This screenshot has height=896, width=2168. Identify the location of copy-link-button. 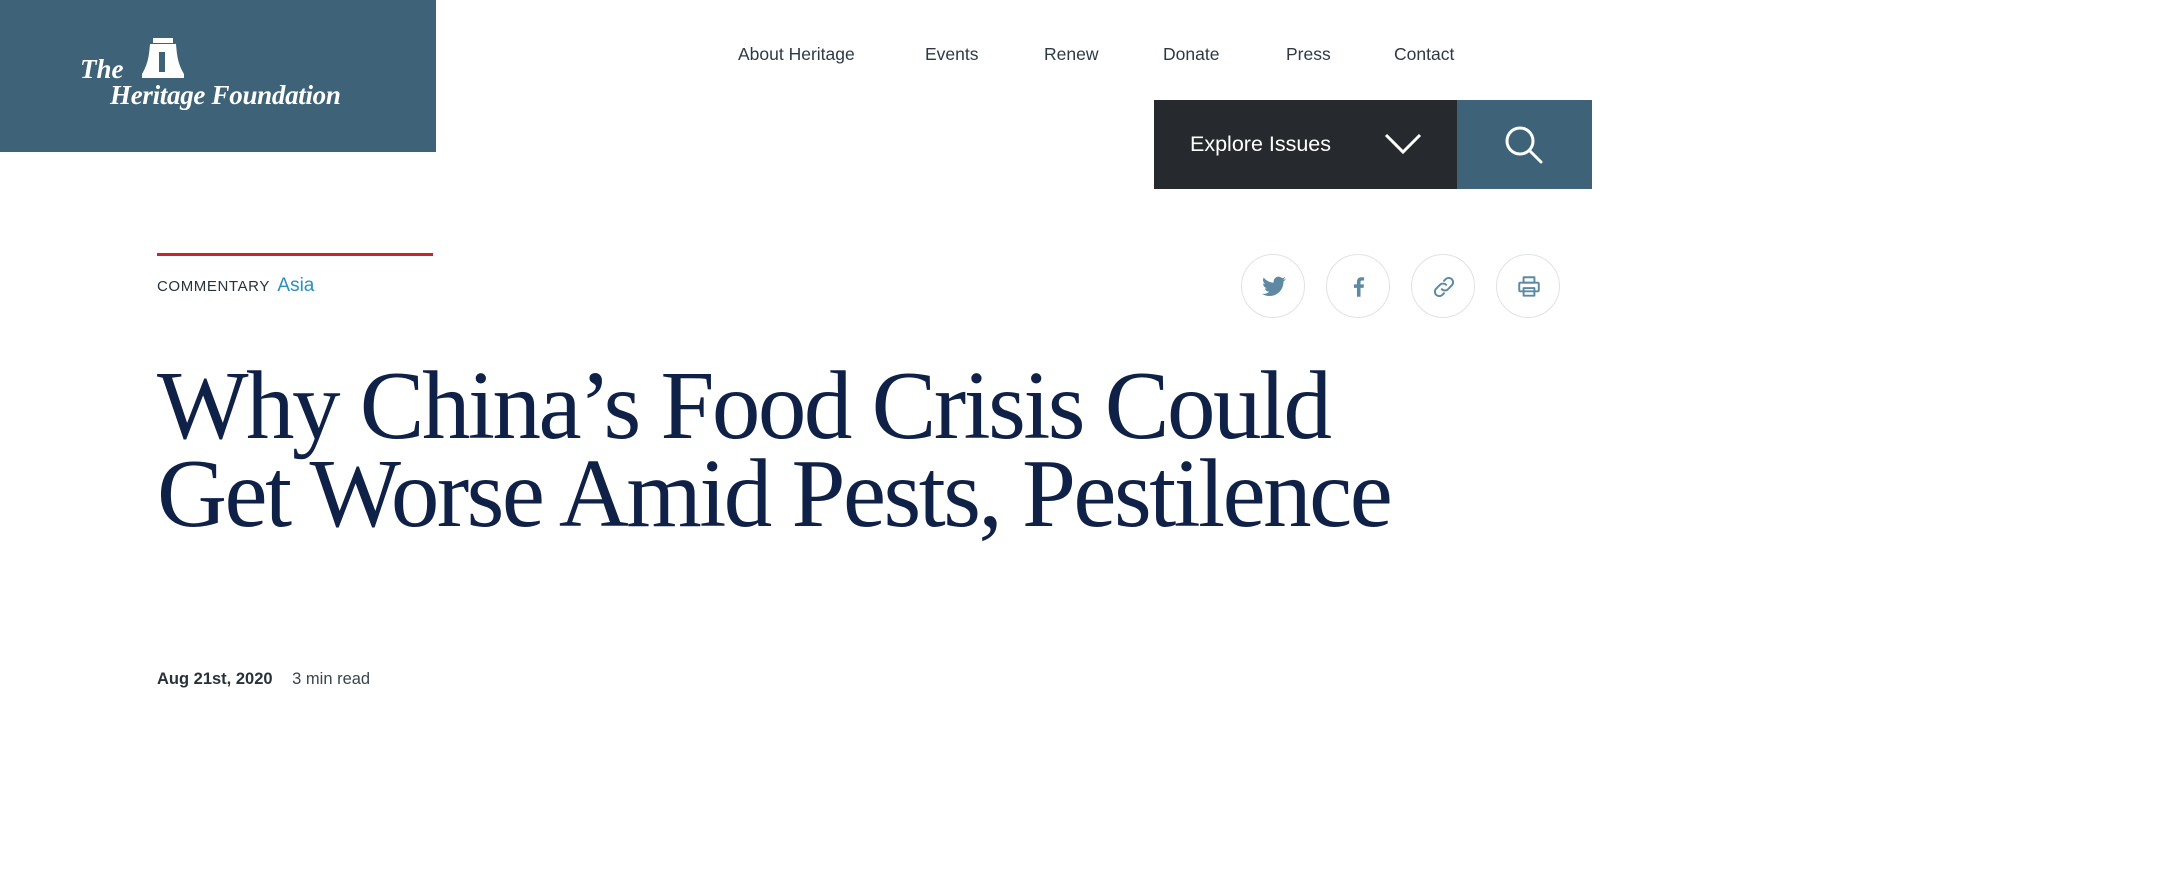
(1443, 286).